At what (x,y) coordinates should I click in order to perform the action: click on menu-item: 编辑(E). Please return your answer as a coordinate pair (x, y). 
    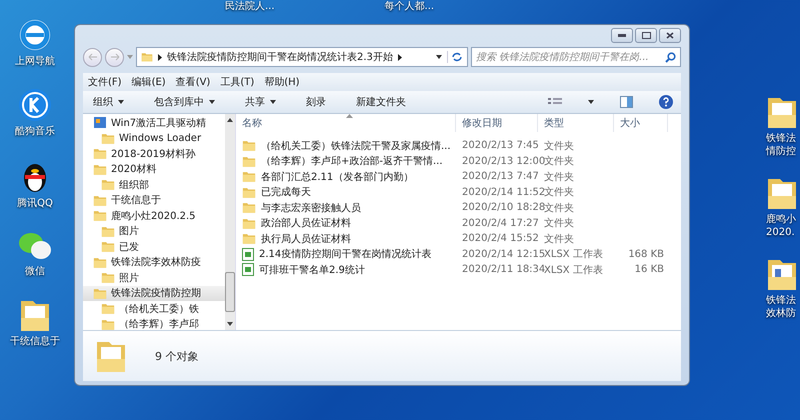
    Looking at the image, I should click on (149, 82).